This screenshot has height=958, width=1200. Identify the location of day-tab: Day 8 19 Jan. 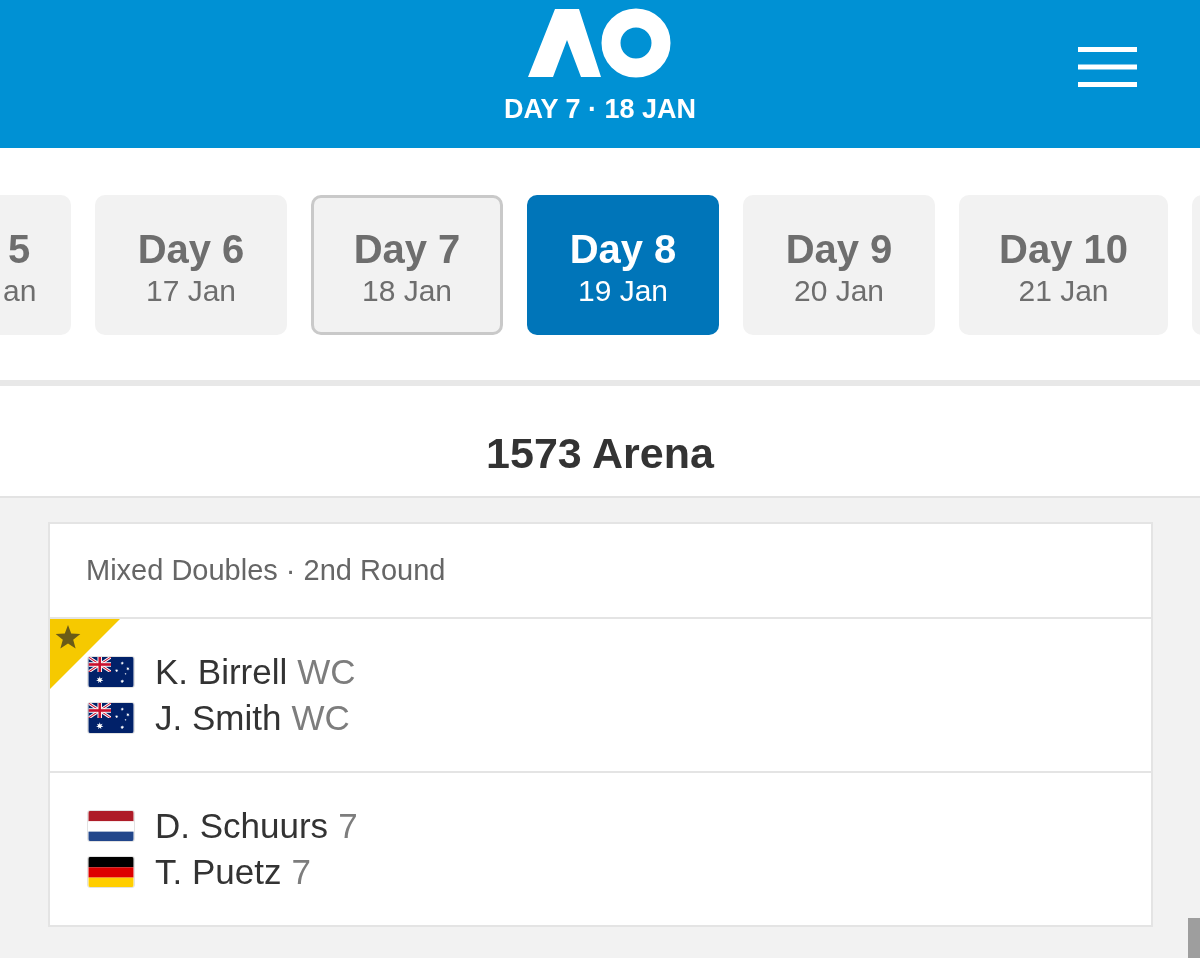
(623, 265).